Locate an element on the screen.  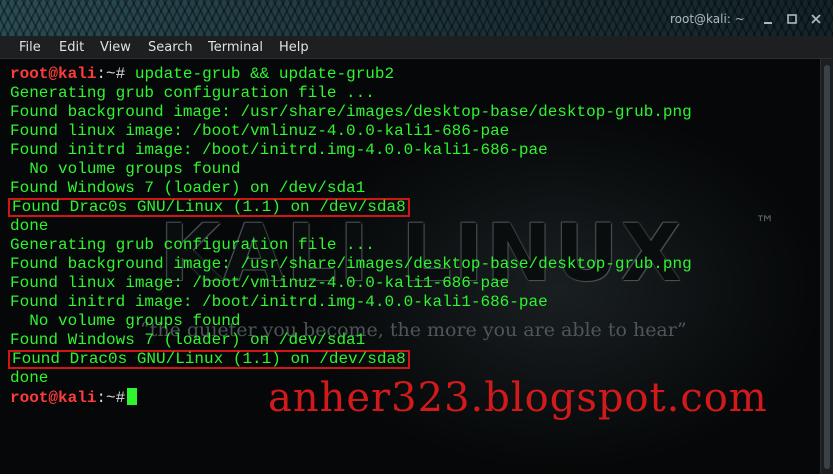
command-text: update-grub && update-grub2 is located at coordinates (260, 74).